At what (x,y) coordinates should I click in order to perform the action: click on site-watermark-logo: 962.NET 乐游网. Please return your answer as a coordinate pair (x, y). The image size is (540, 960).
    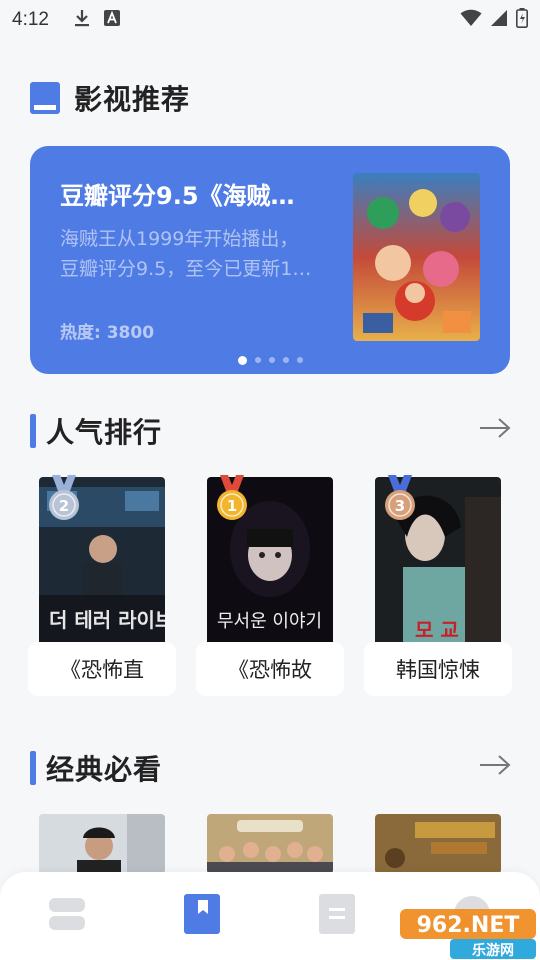
    Looking at the image, I should click on (470, 932).